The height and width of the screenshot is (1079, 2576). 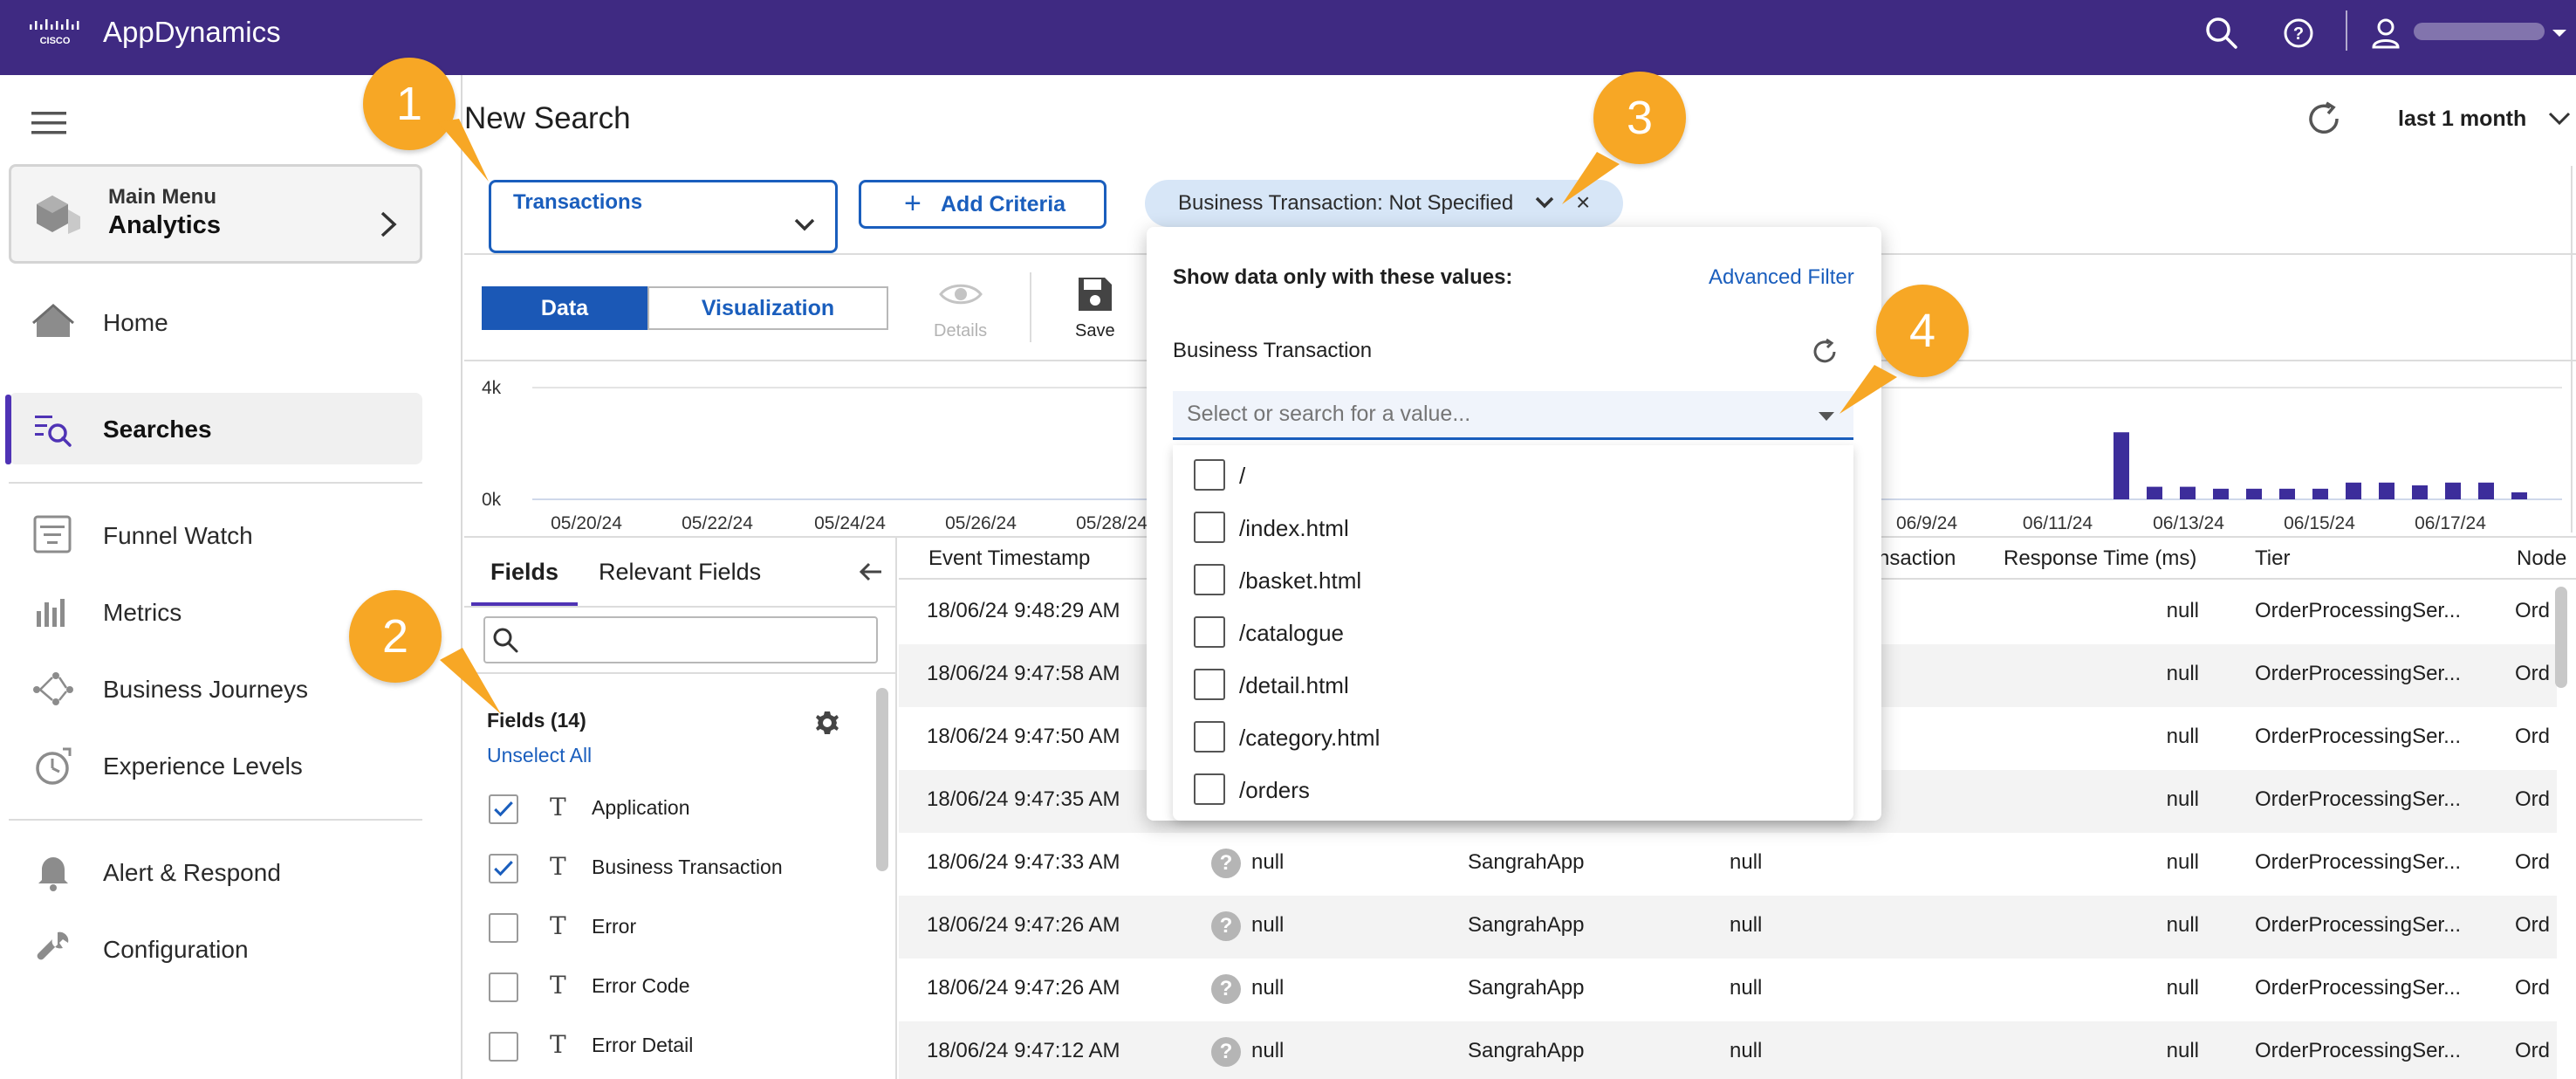 What do you see at coordinates (2100, 558) in the screenshot?
I see `column-header-response-time: Response Time (ms)` at bounding box center [2100, 558].